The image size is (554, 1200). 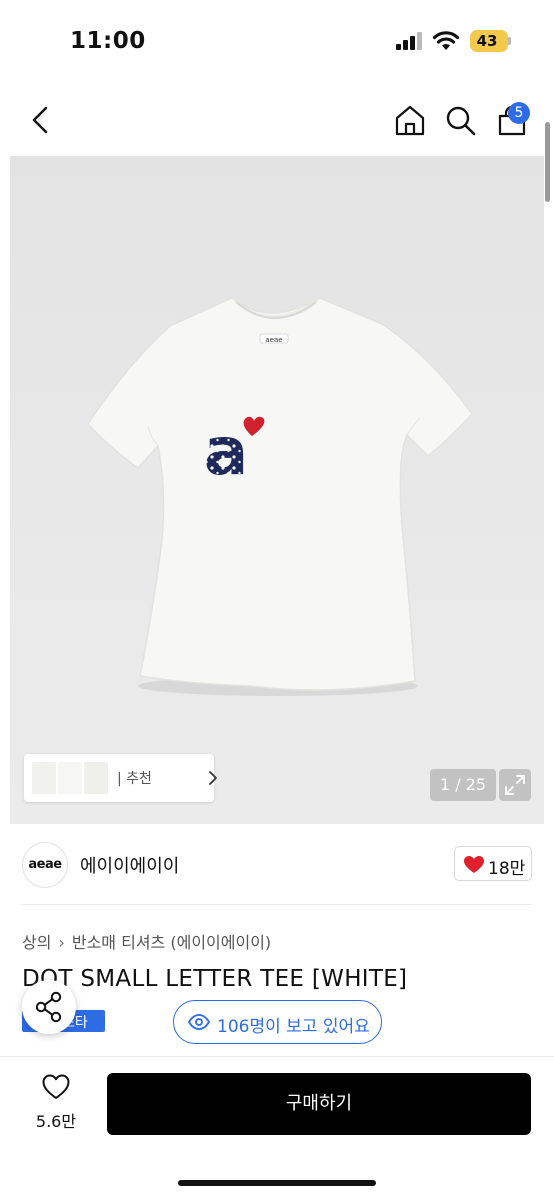 I want to click on search-icon, so click(x=461, y=121).